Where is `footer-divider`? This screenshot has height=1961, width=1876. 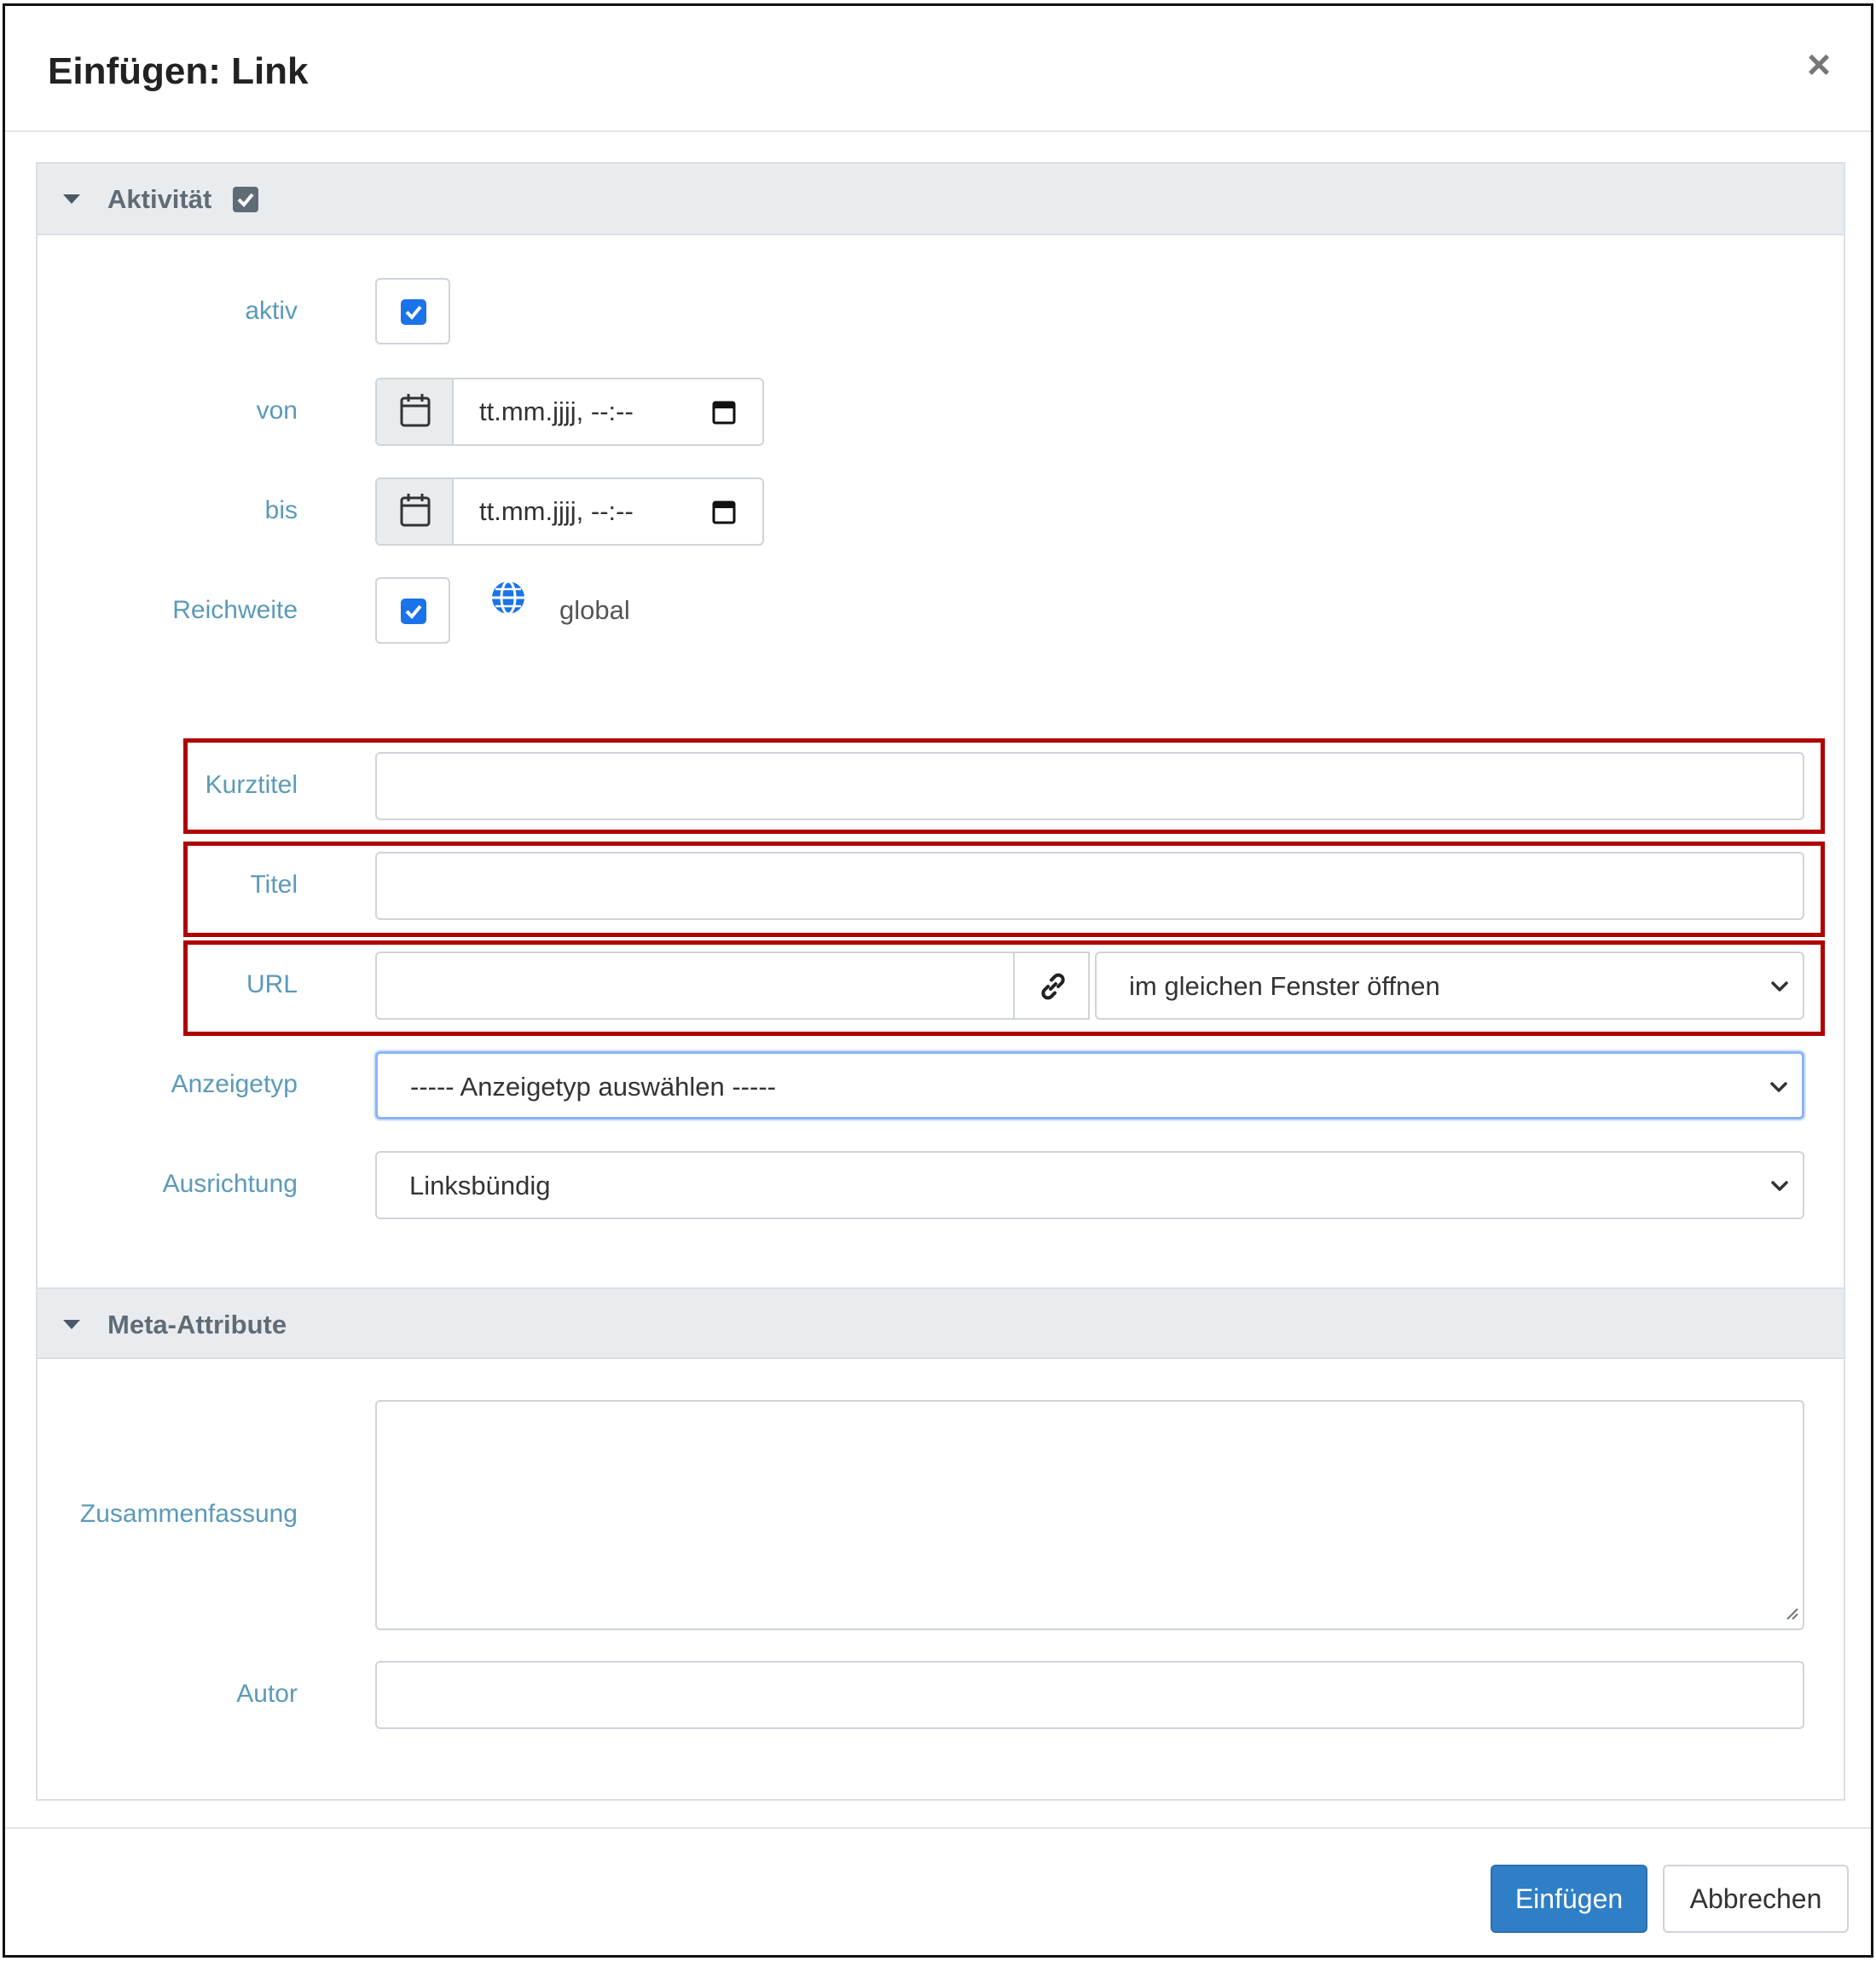 footer-divider is located at coordinates (938, 1828).